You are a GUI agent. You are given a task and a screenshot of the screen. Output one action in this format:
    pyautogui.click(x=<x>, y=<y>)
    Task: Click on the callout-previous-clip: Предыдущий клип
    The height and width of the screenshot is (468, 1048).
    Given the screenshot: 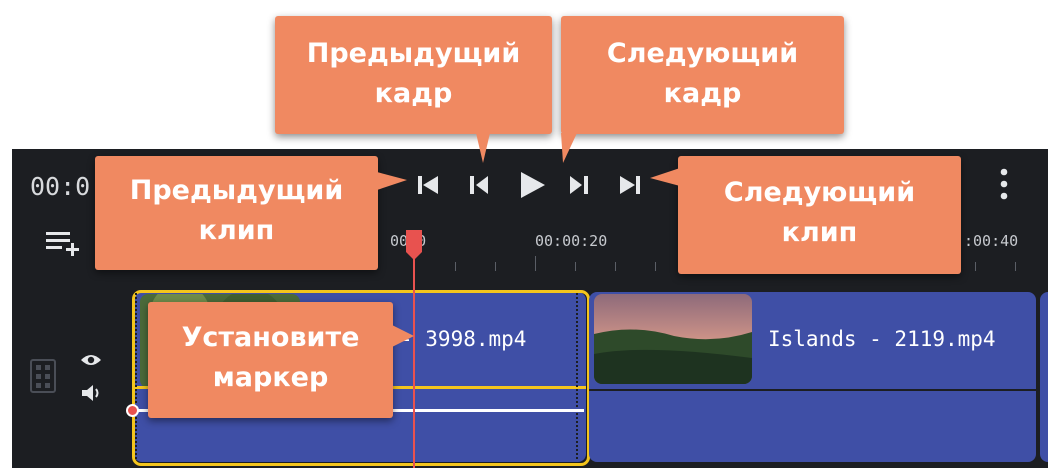 What is the action you would take?
    pyautogui.click(x=236, y=213)
    